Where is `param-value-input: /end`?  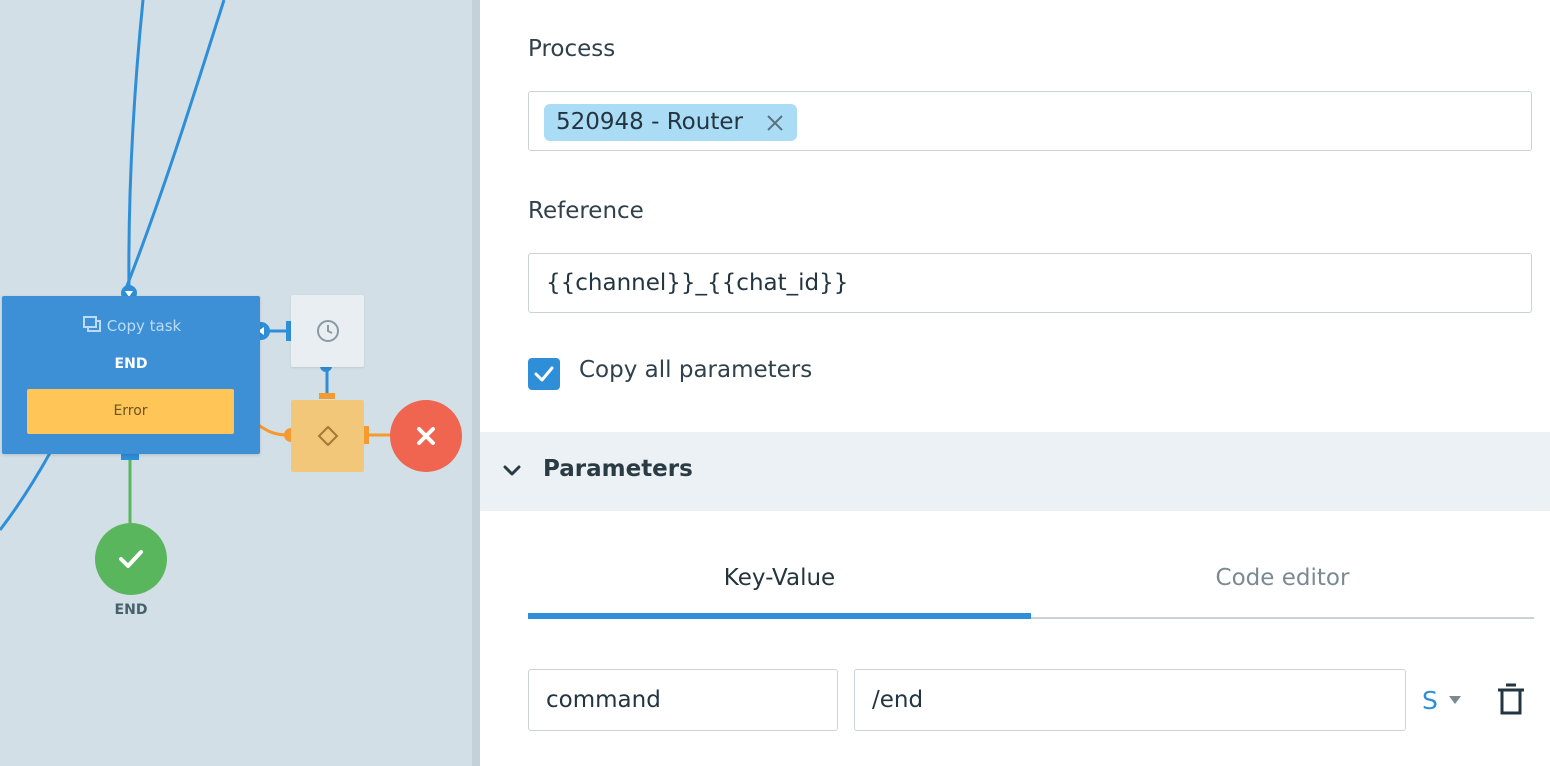
param-value-input: /end is located at coordinates (1130, 700).